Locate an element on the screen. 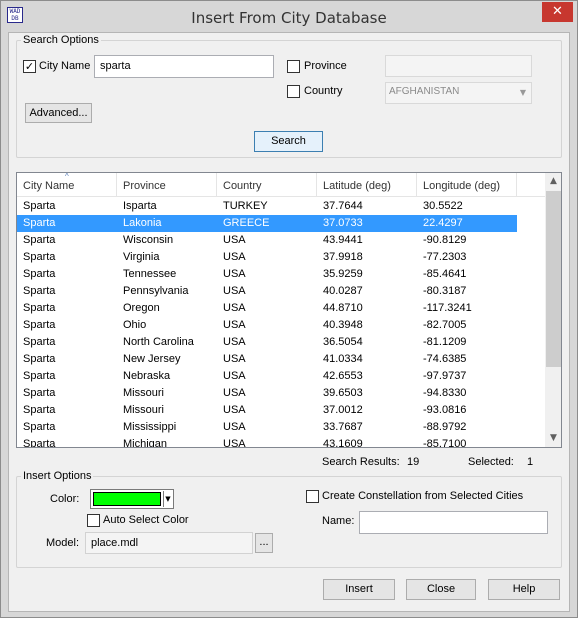 The height and width of the screenshot is (618, 578). column-header-longitude: Longitude (deg) is located at coordinates (467, 185).